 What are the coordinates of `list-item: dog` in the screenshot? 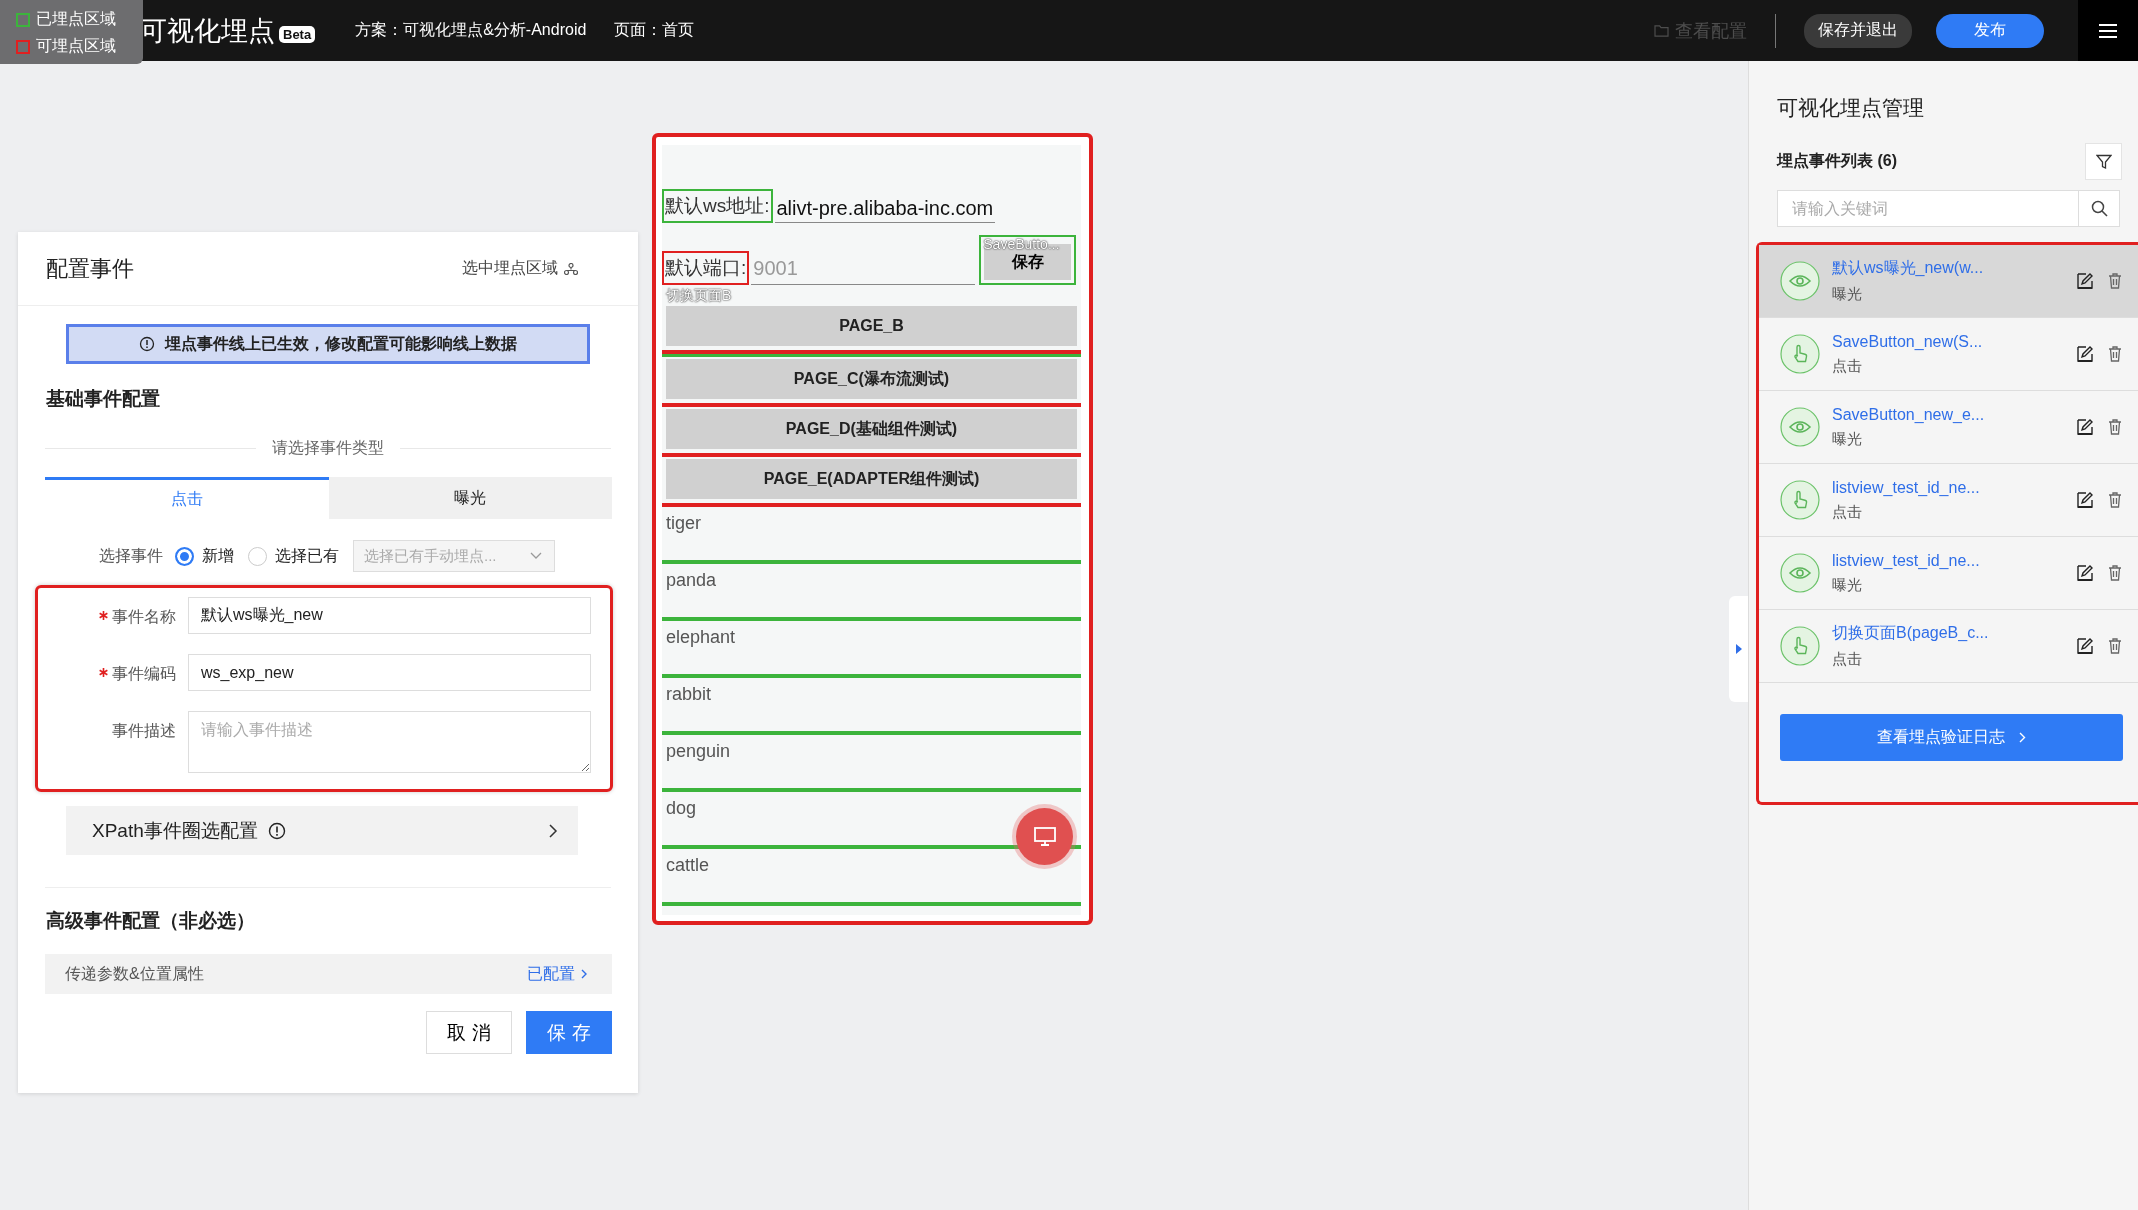 It's located at (681, 808).